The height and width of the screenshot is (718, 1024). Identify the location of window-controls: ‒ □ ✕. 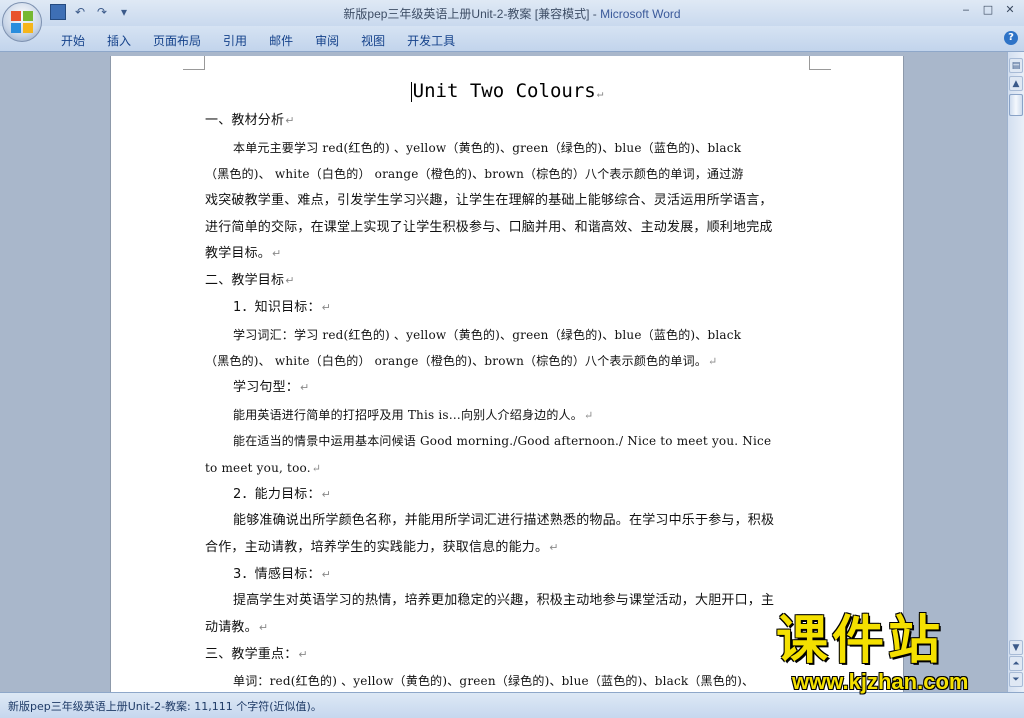
(988, 10).